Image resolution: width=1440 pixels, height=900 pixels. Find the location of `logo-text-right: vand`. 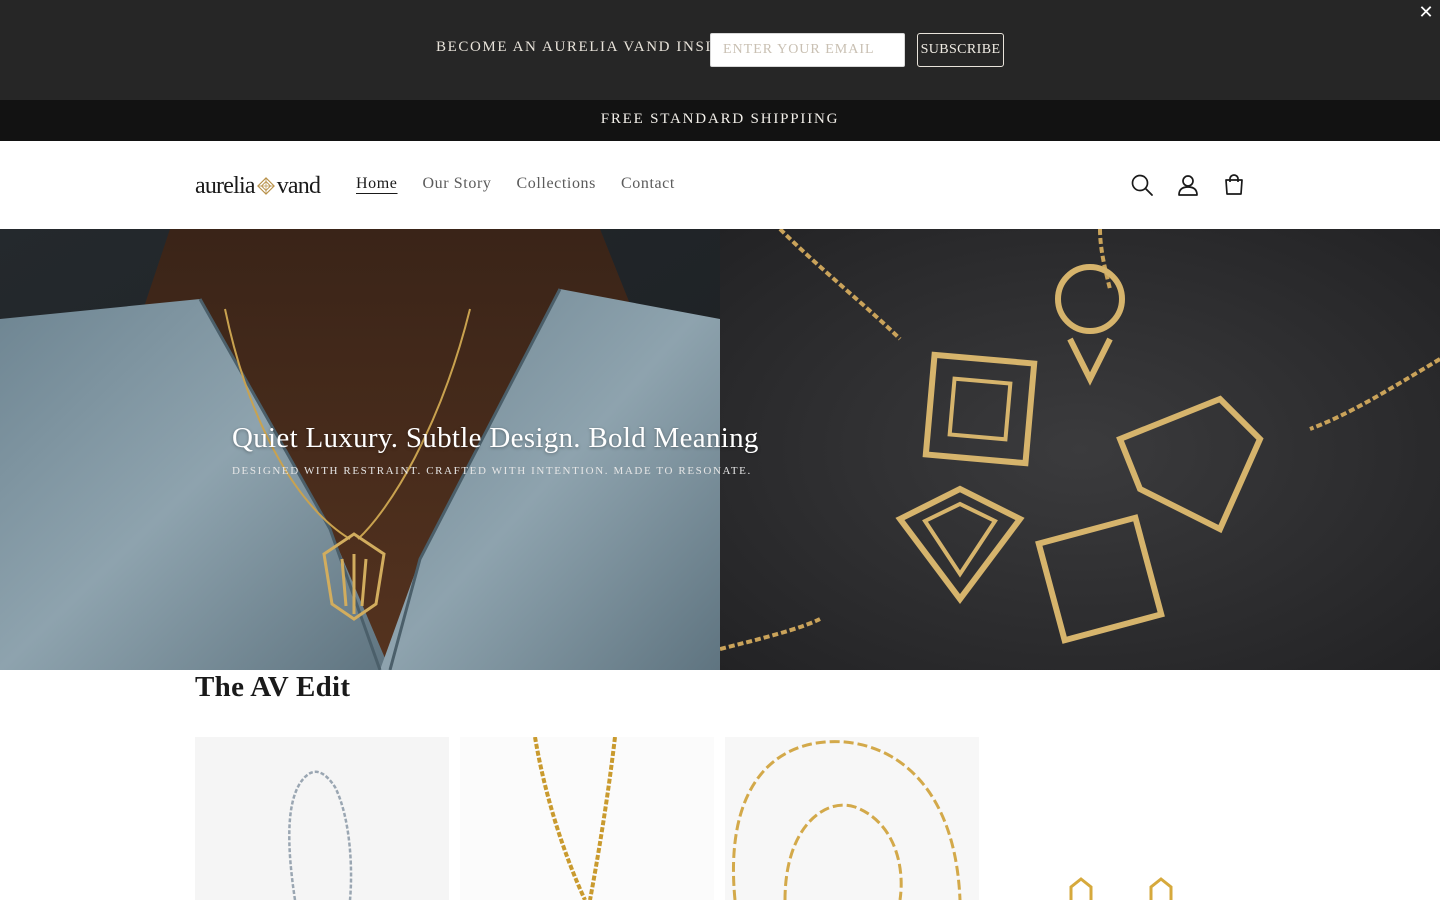

logo-text-right: vand is located at coordinates (298, 185).